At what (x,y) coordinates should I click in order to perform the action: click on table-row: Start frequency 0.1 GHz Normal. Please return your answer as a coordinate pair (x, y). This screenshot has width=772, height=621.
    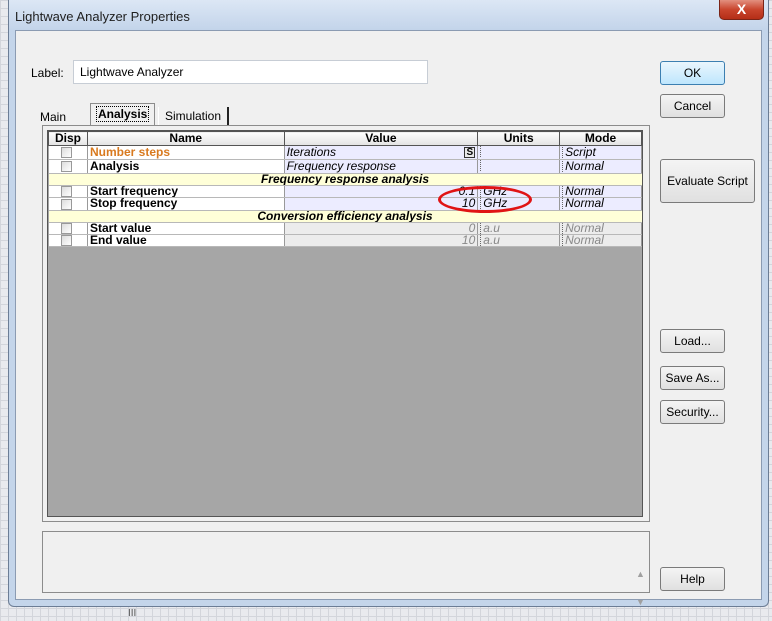
    Looking at the image, I should click on (345, 192).